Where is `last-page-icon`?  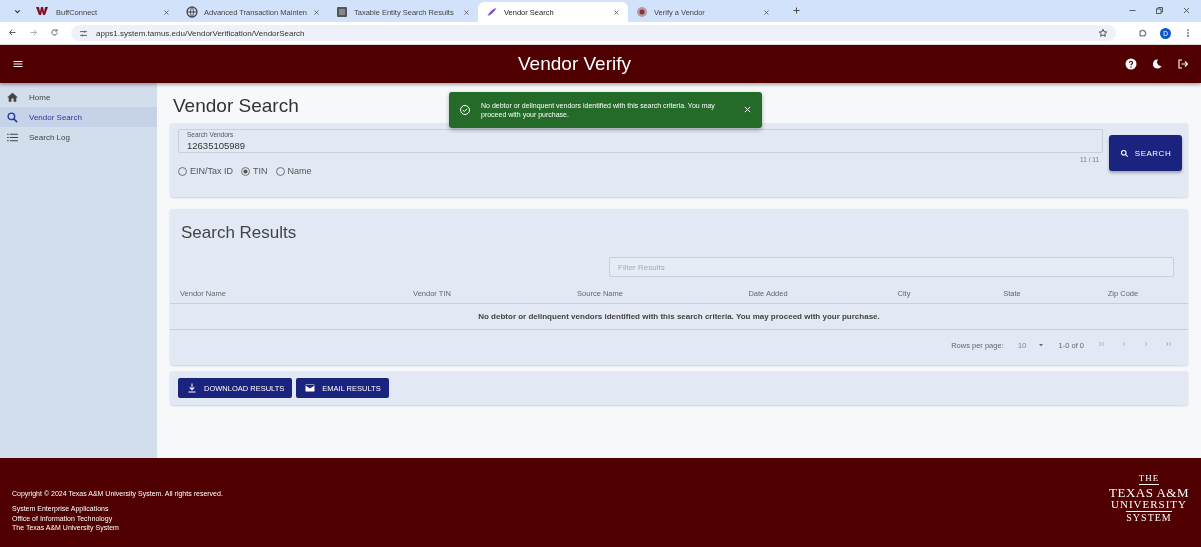
last-page-icon is located at coordinates (1168, 344).